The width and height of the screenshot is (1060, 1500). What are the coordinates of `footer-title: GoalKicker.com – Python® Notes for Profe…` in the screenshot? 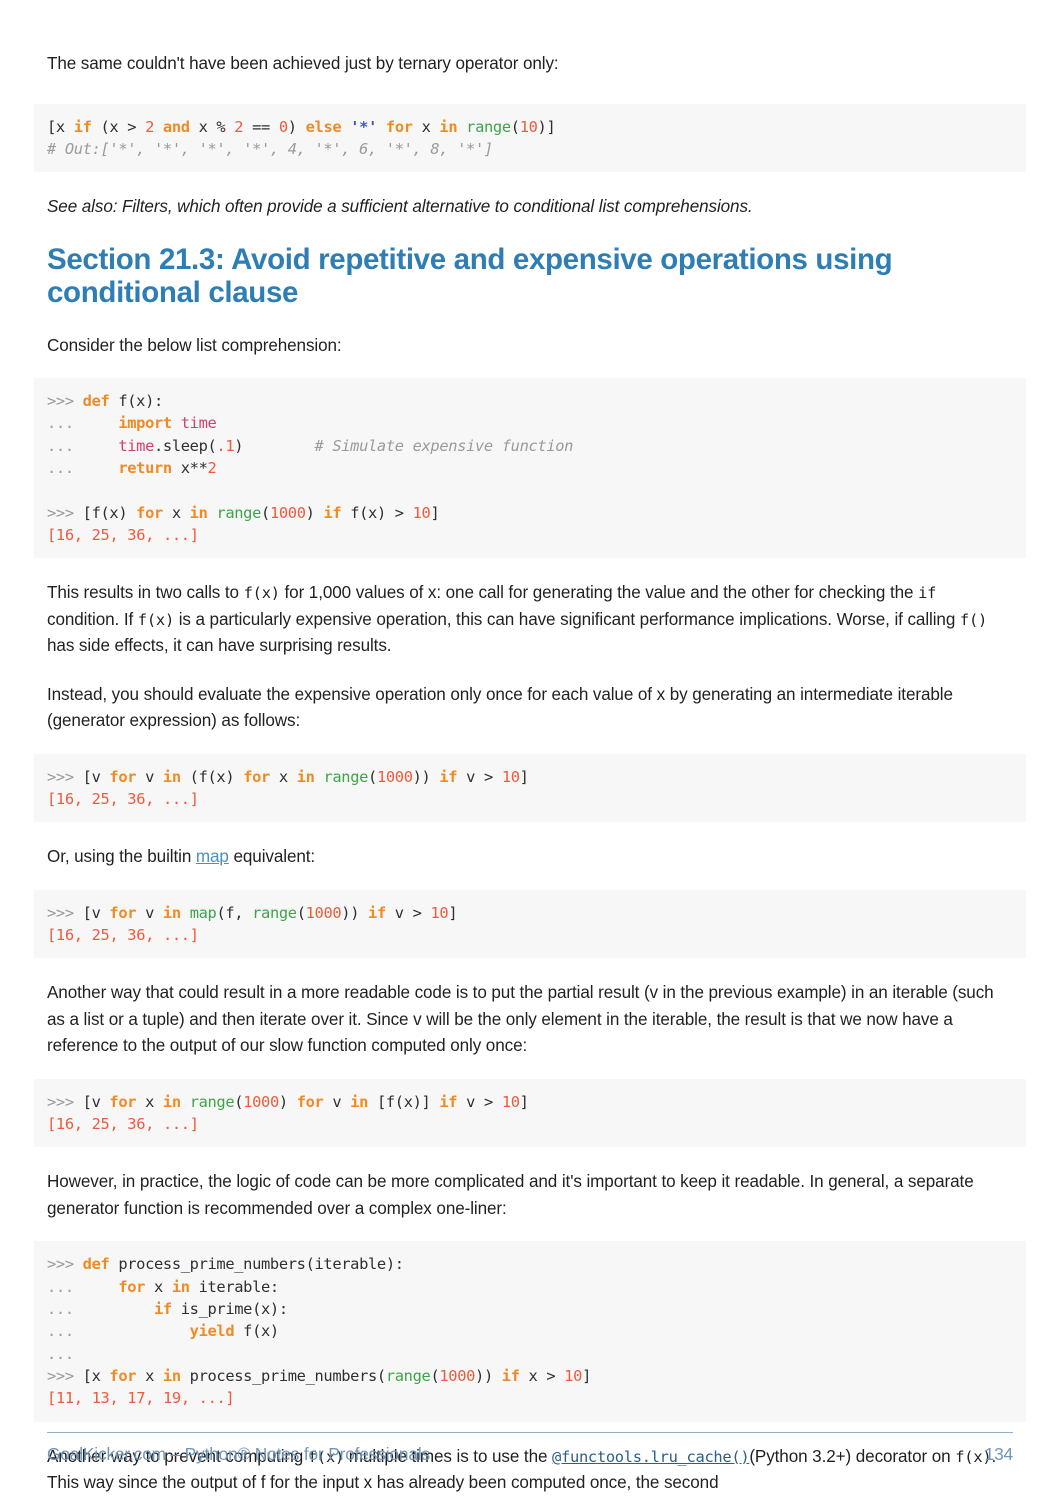 It's located at (239, 1454).